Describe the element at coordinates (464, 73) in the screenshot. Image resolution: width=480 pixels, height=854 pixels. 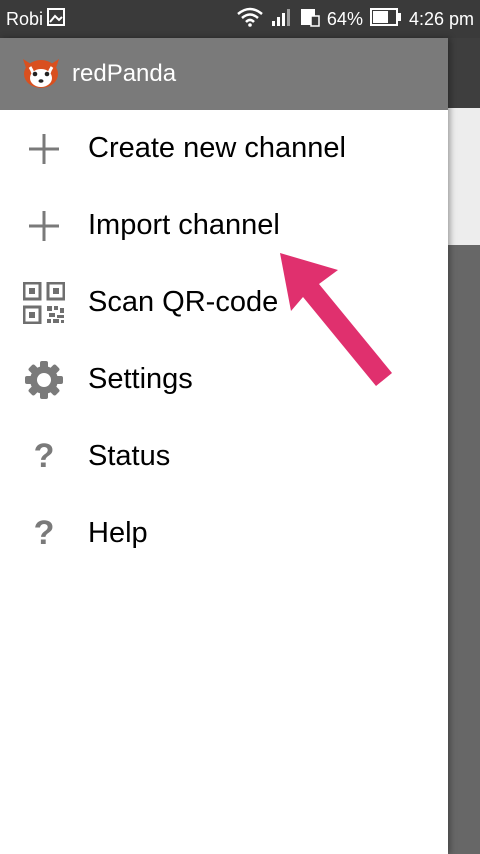
I see `background-app-toolbar` at that location.